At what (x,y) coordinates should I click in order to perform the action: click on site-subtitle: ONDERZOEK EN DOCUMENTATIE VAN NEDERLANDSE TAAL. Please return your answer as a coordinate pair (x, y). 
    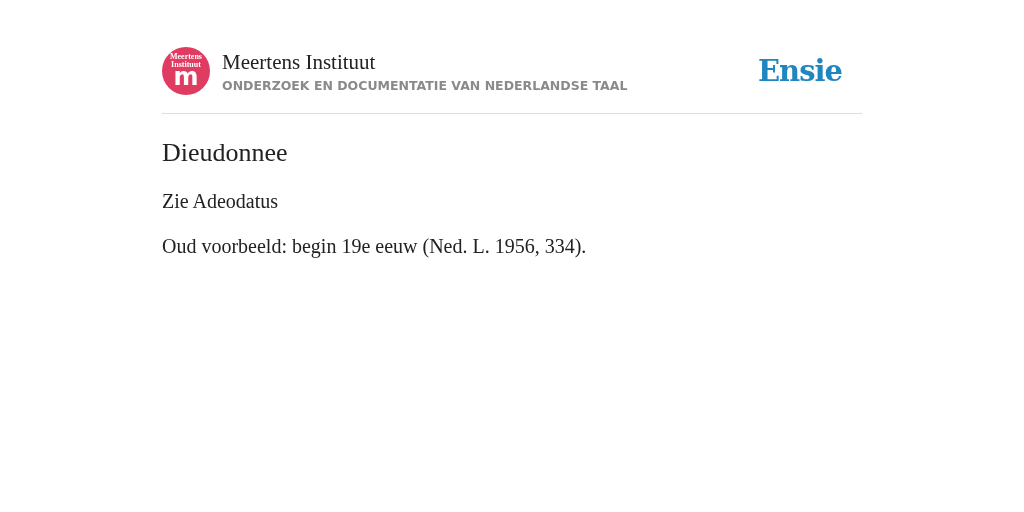
    Looking at the image, I should click on (425, 85).